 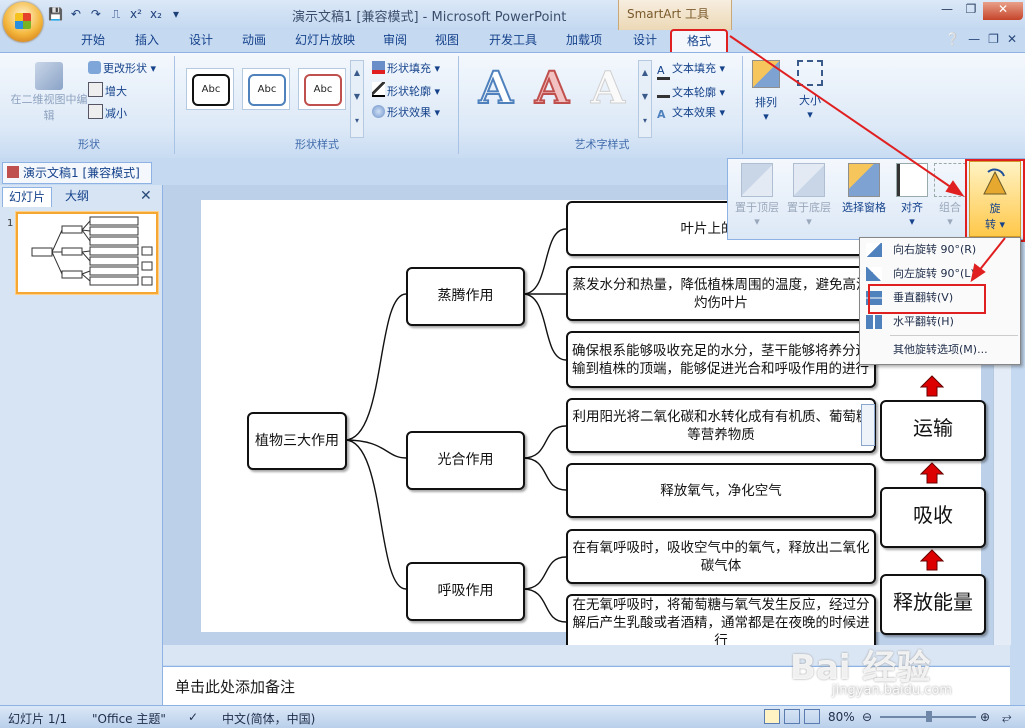 What do you see at coordinates (235, 686) in the screenshot?
I see `notes-placeholder: 单击此处添加备注` at bounding box center [235, 686].